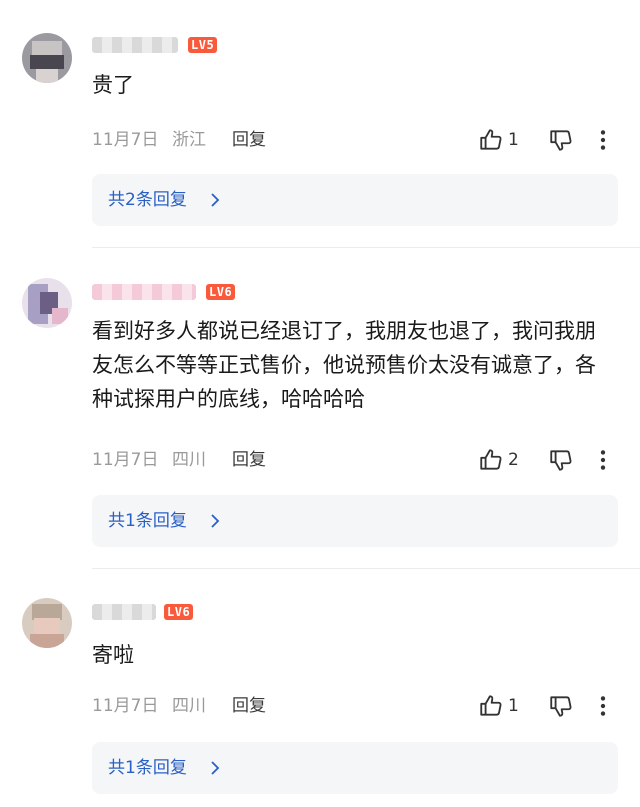 The image size is (640, 807). Describe the element at coordinates (513, 460) in the screenshot. I see `like-count: 2` at that location.